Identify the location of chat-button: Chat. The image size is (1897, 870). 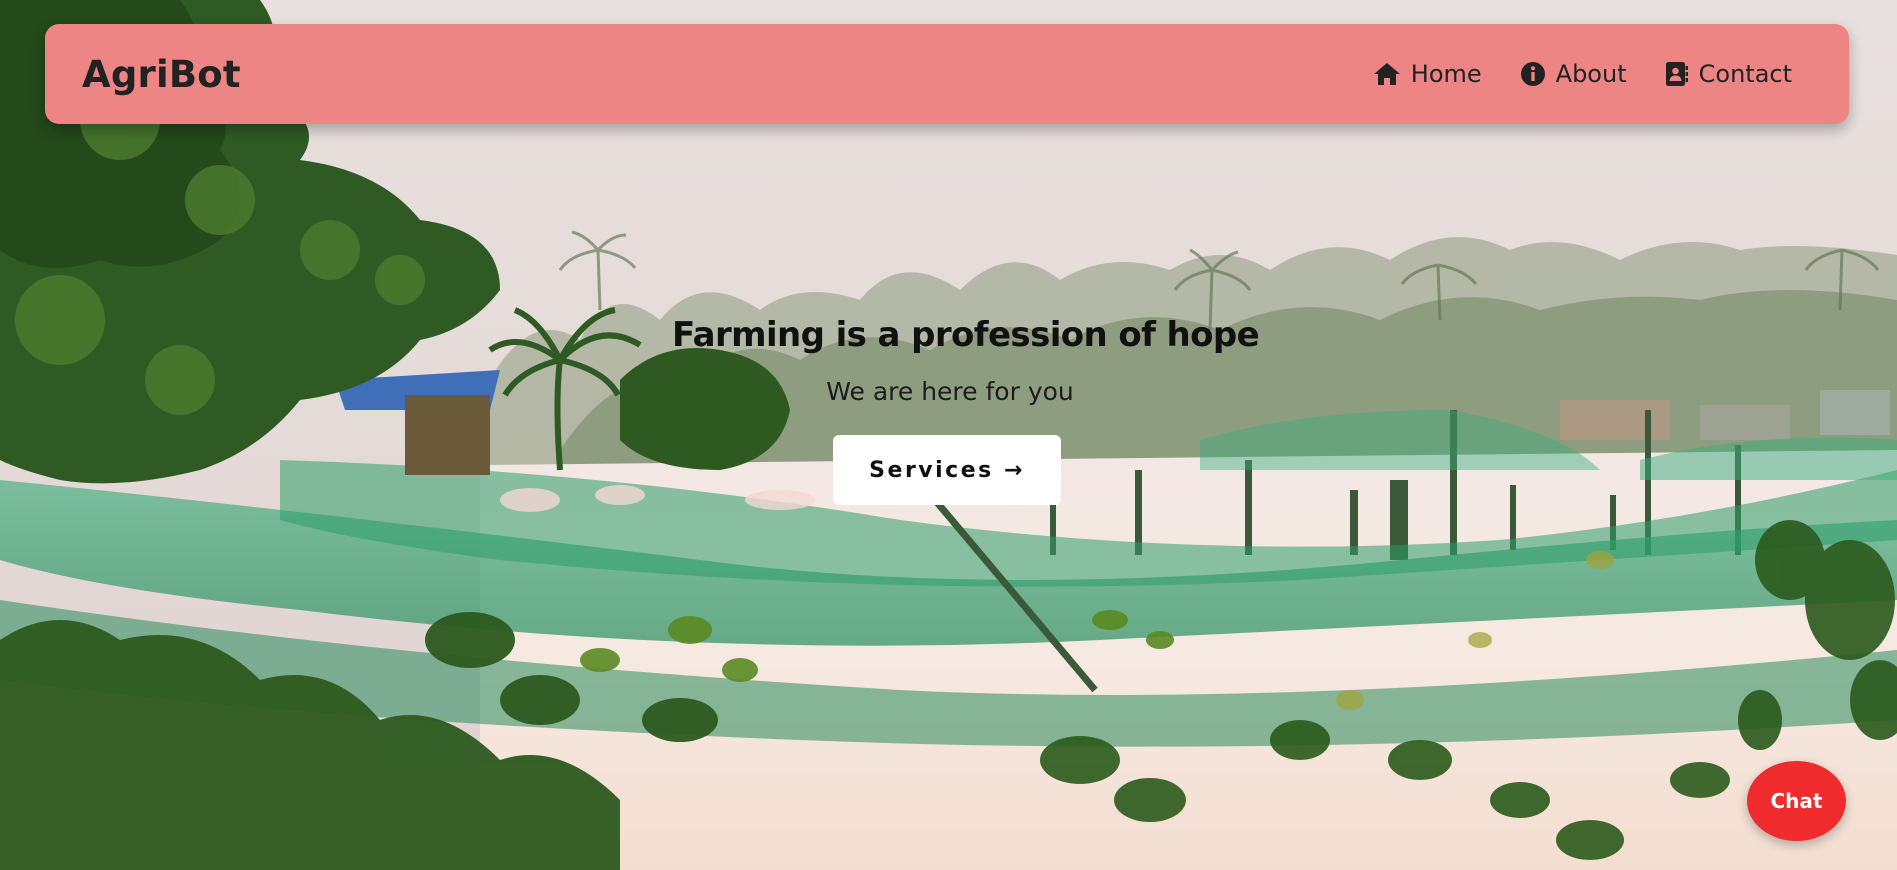
(1796, 801).